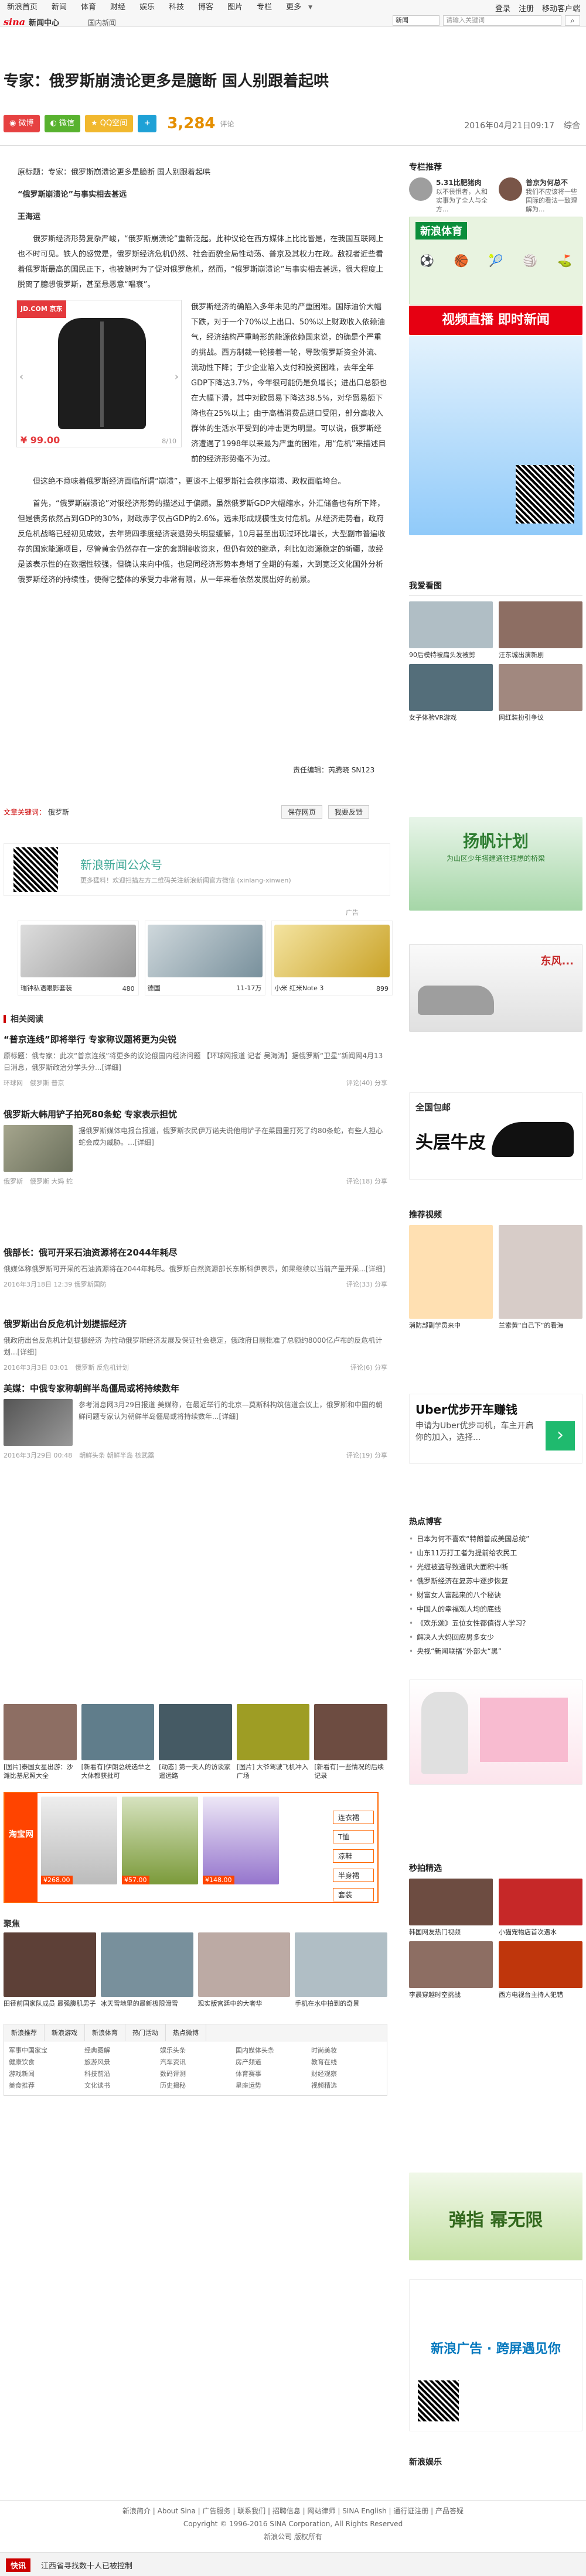 The image size is (586, 2576). Describe the element at coordinates (195, 1114) in the screenshot. I see `related-title: 俄罗斯大韩用铲子拍死80条蛇 专家表示担忧` at that location.